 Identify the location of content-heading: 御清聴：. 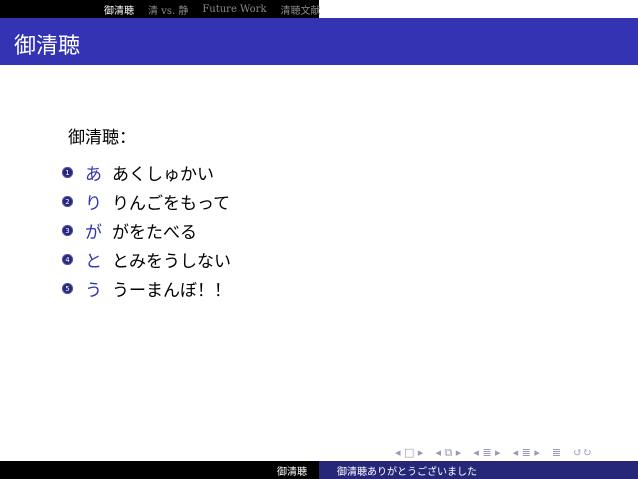
(102, 138).